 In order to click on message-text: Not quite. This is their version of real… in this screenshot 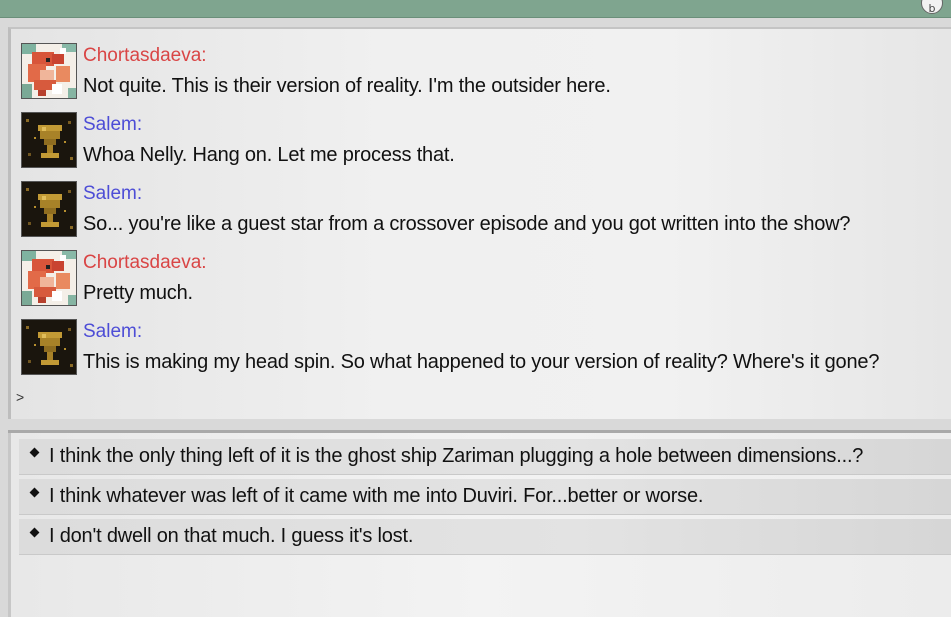, I will do `click(347, 86)`.